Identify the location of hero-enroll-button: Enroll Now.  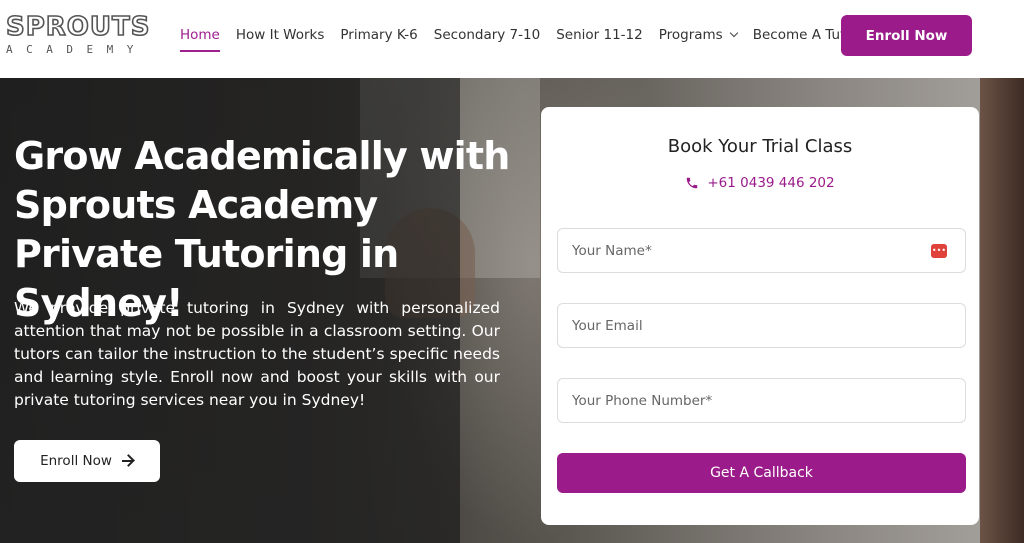
(87, 461).